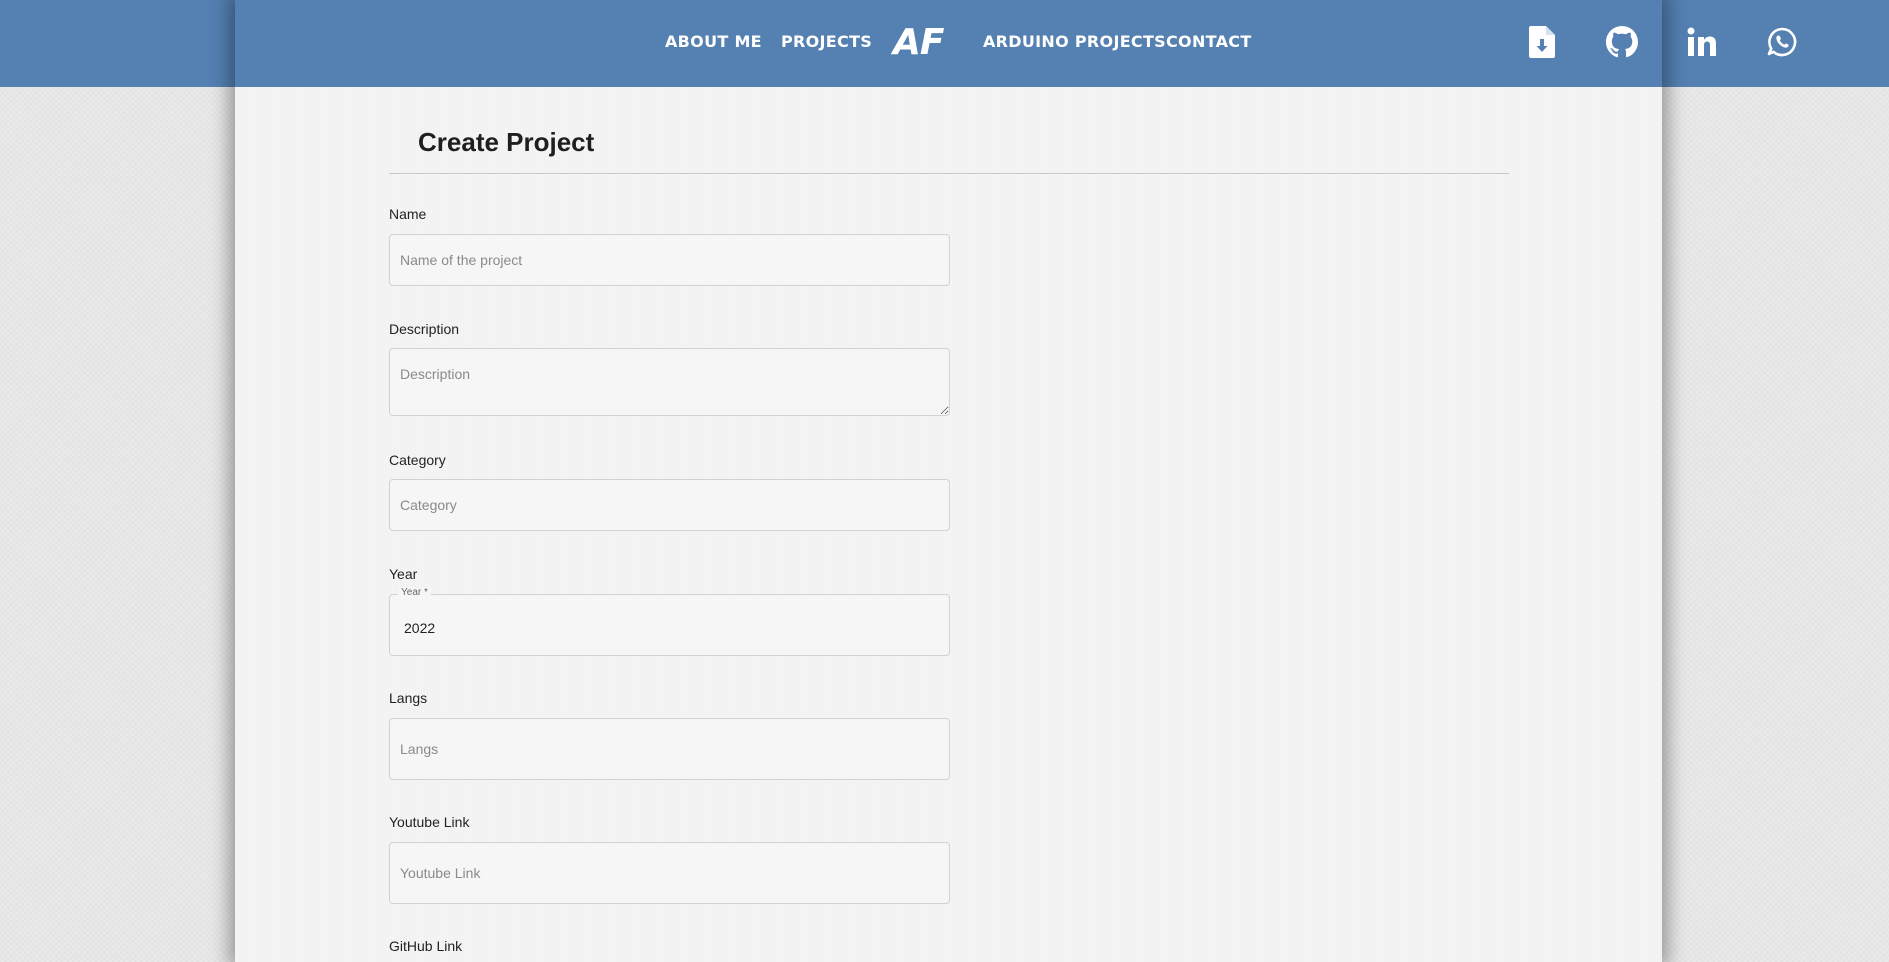 This screenshot has height=962, width=1889. Describe the element at coordinates (1209, 41) in the screenshot. I see `nav-link-contact: CONTACT` at that location.